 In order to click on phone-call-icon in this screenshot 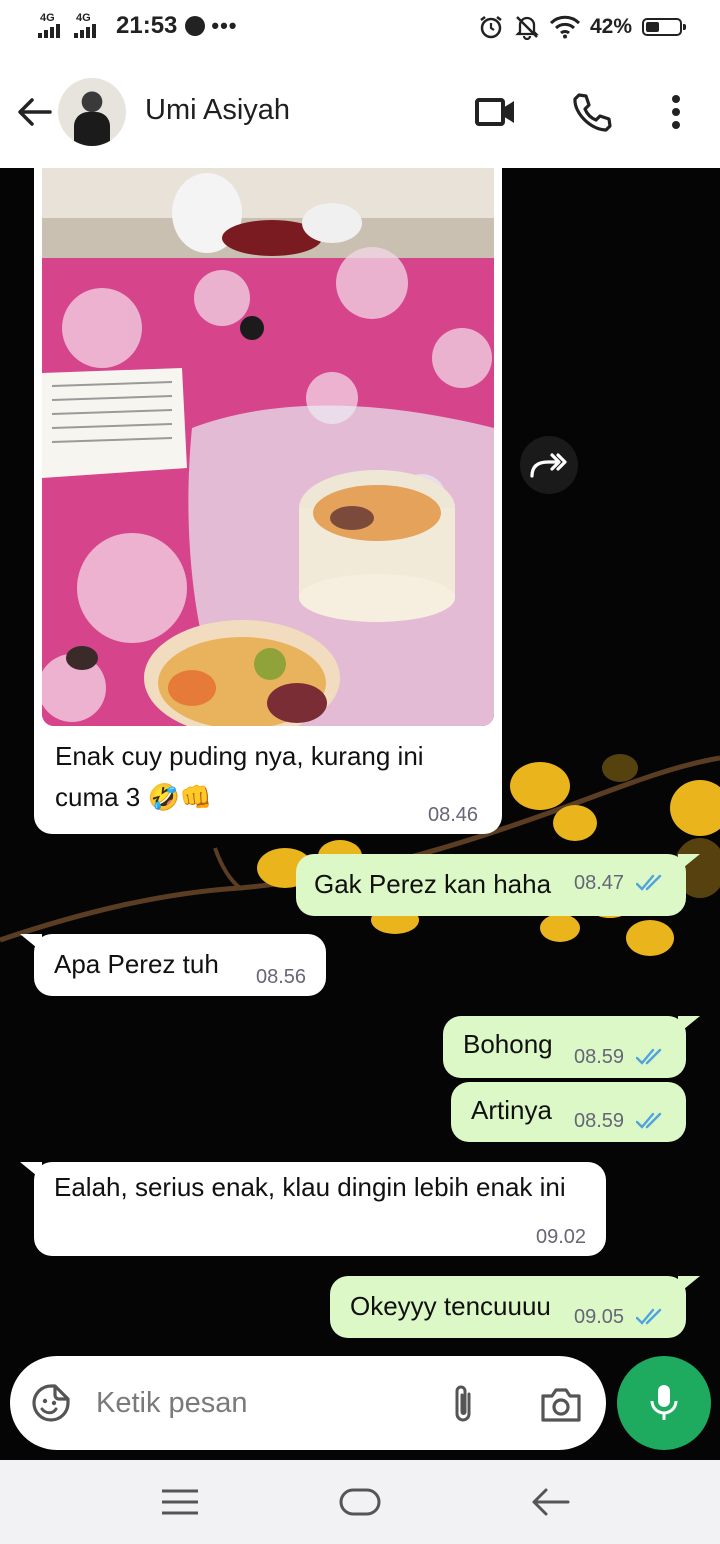, I will do `click(592, 112)`.